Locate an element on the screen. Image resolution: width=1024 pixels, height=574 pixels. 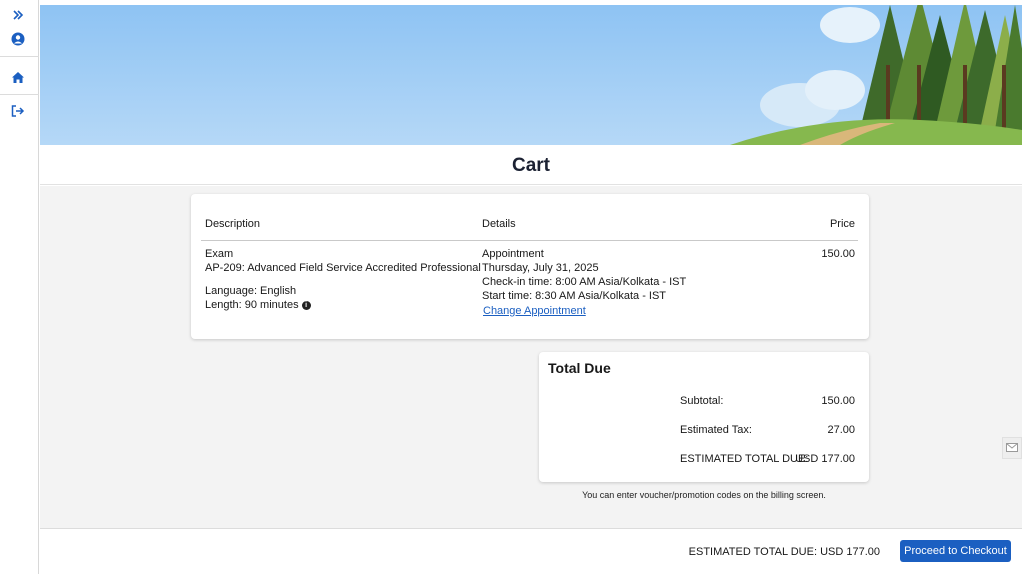
item-type: Exam is located at coordinates (219, 254).